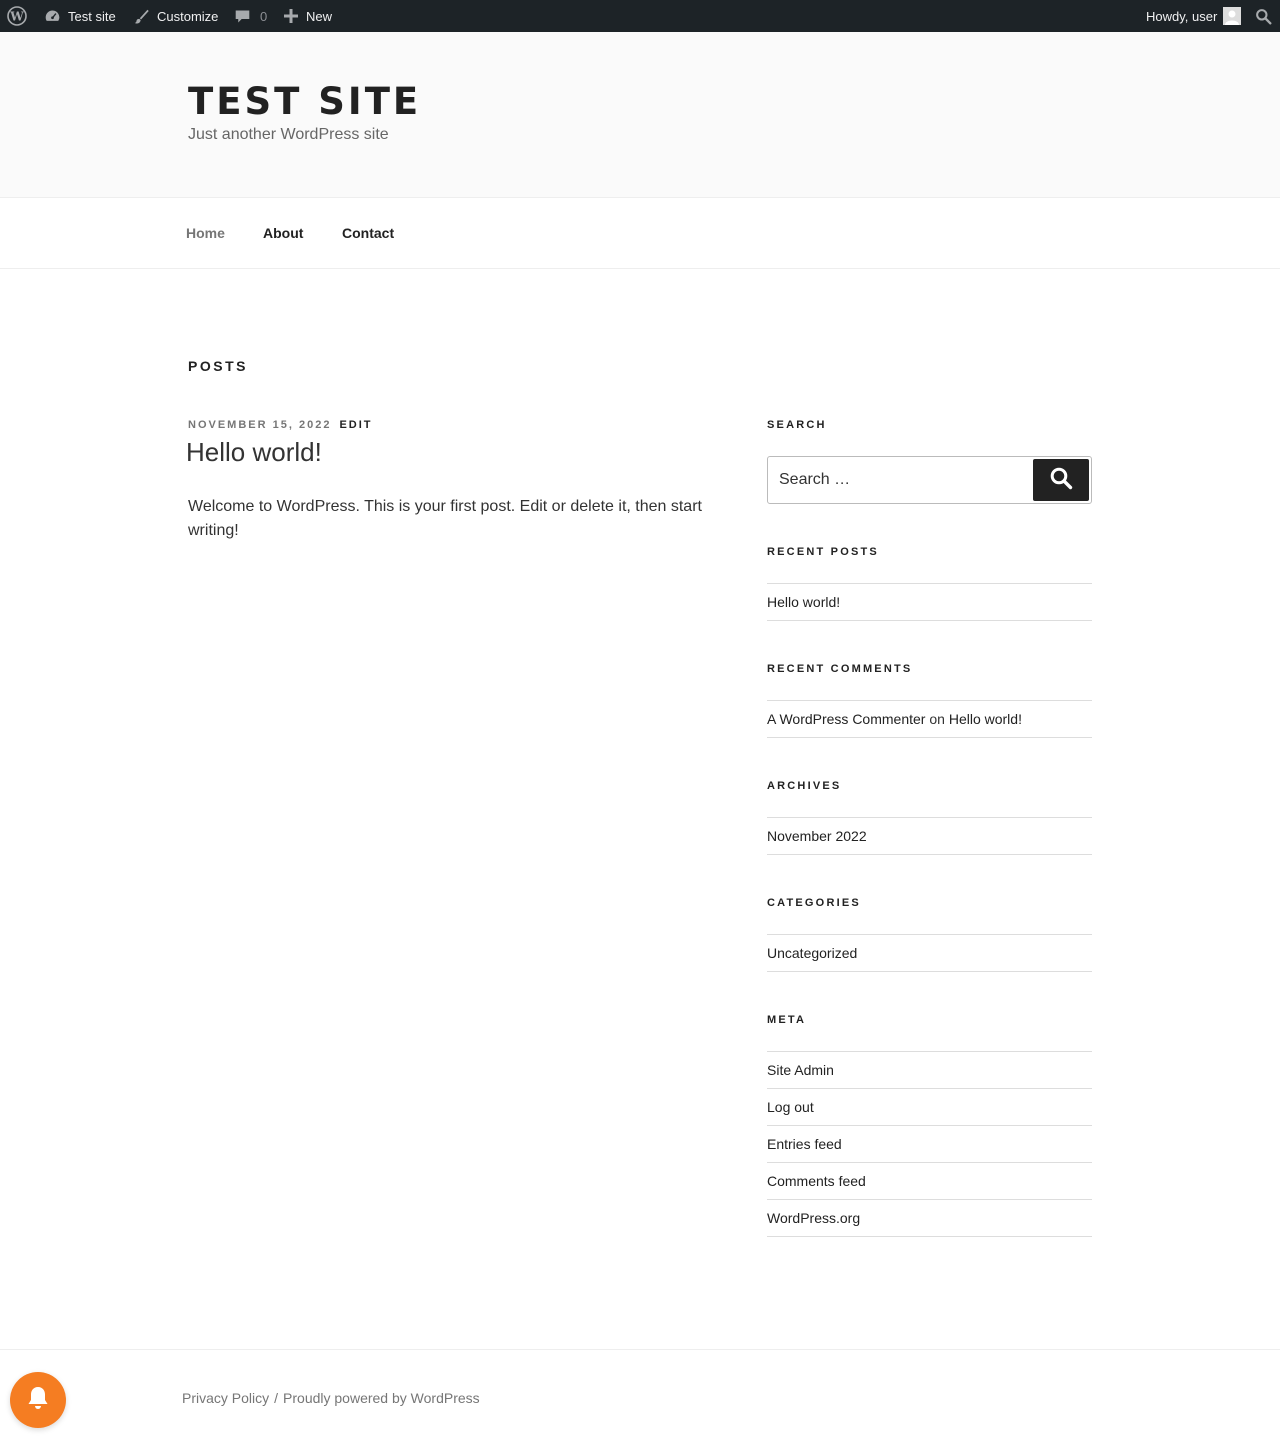 Image resolution: width=1280 pixels, height=1445 pixels. What do you see at coordinates (640, 16) in the screenshot?
I see `admin-bar: W Test site Customize 0 New Howdy, user` at bounding box center [640, 16].